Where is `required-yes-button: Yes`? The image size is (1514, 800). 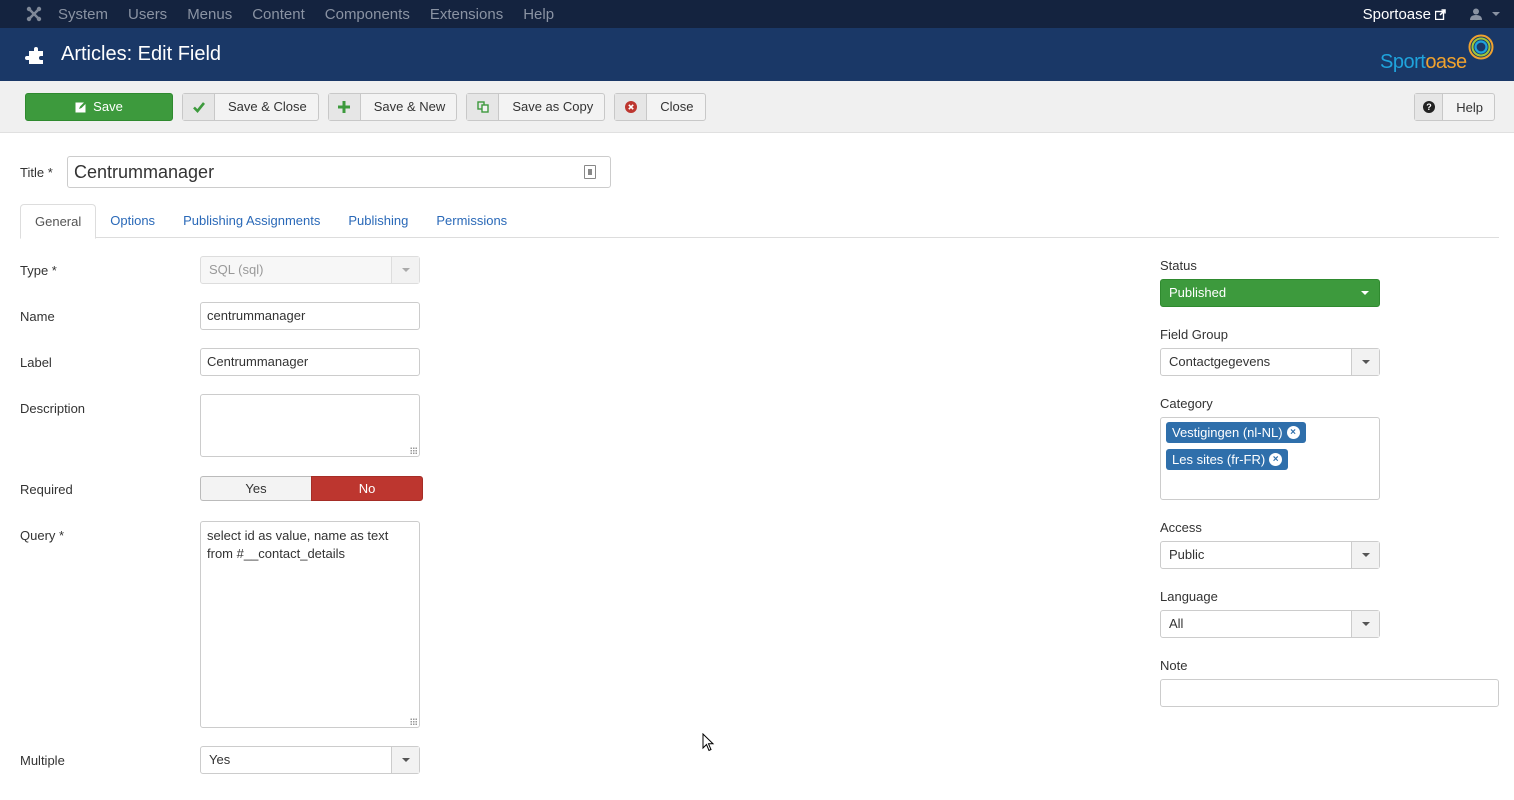
required-yes-button: Yes is located at coordinates (255, 488).